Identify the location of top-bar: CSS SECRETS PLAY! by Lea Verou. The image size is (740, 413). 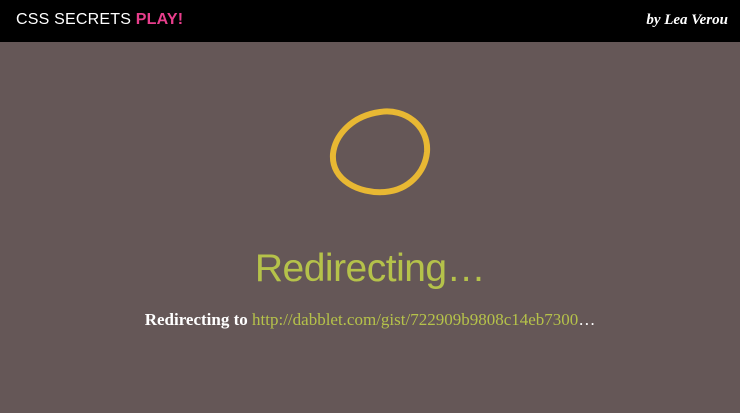
(370, 21).